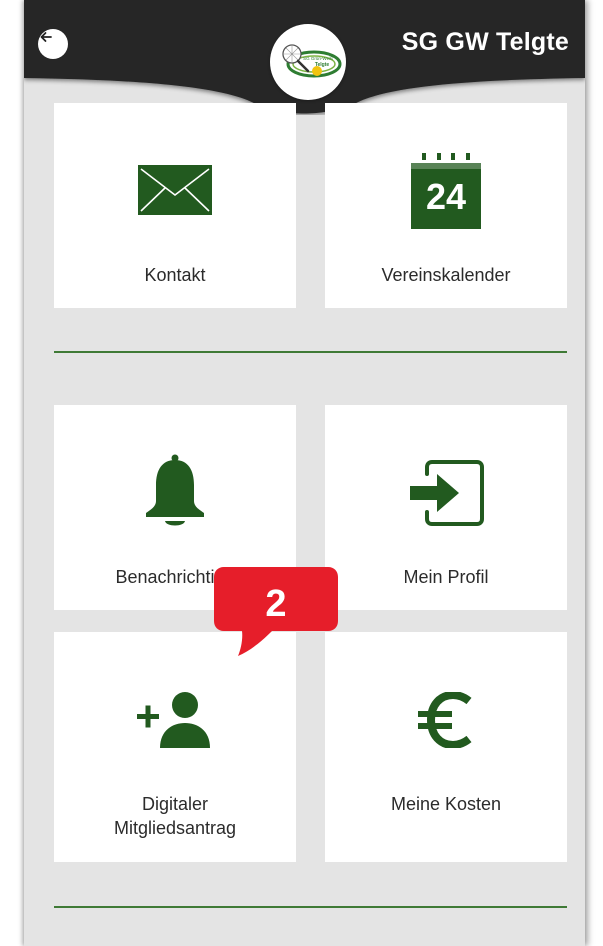 This screenshot has width=603, height=946. Describe the element at coordinates (446, 804) in the screenshot. I see `tile-label: Meine Kosten` at that location.